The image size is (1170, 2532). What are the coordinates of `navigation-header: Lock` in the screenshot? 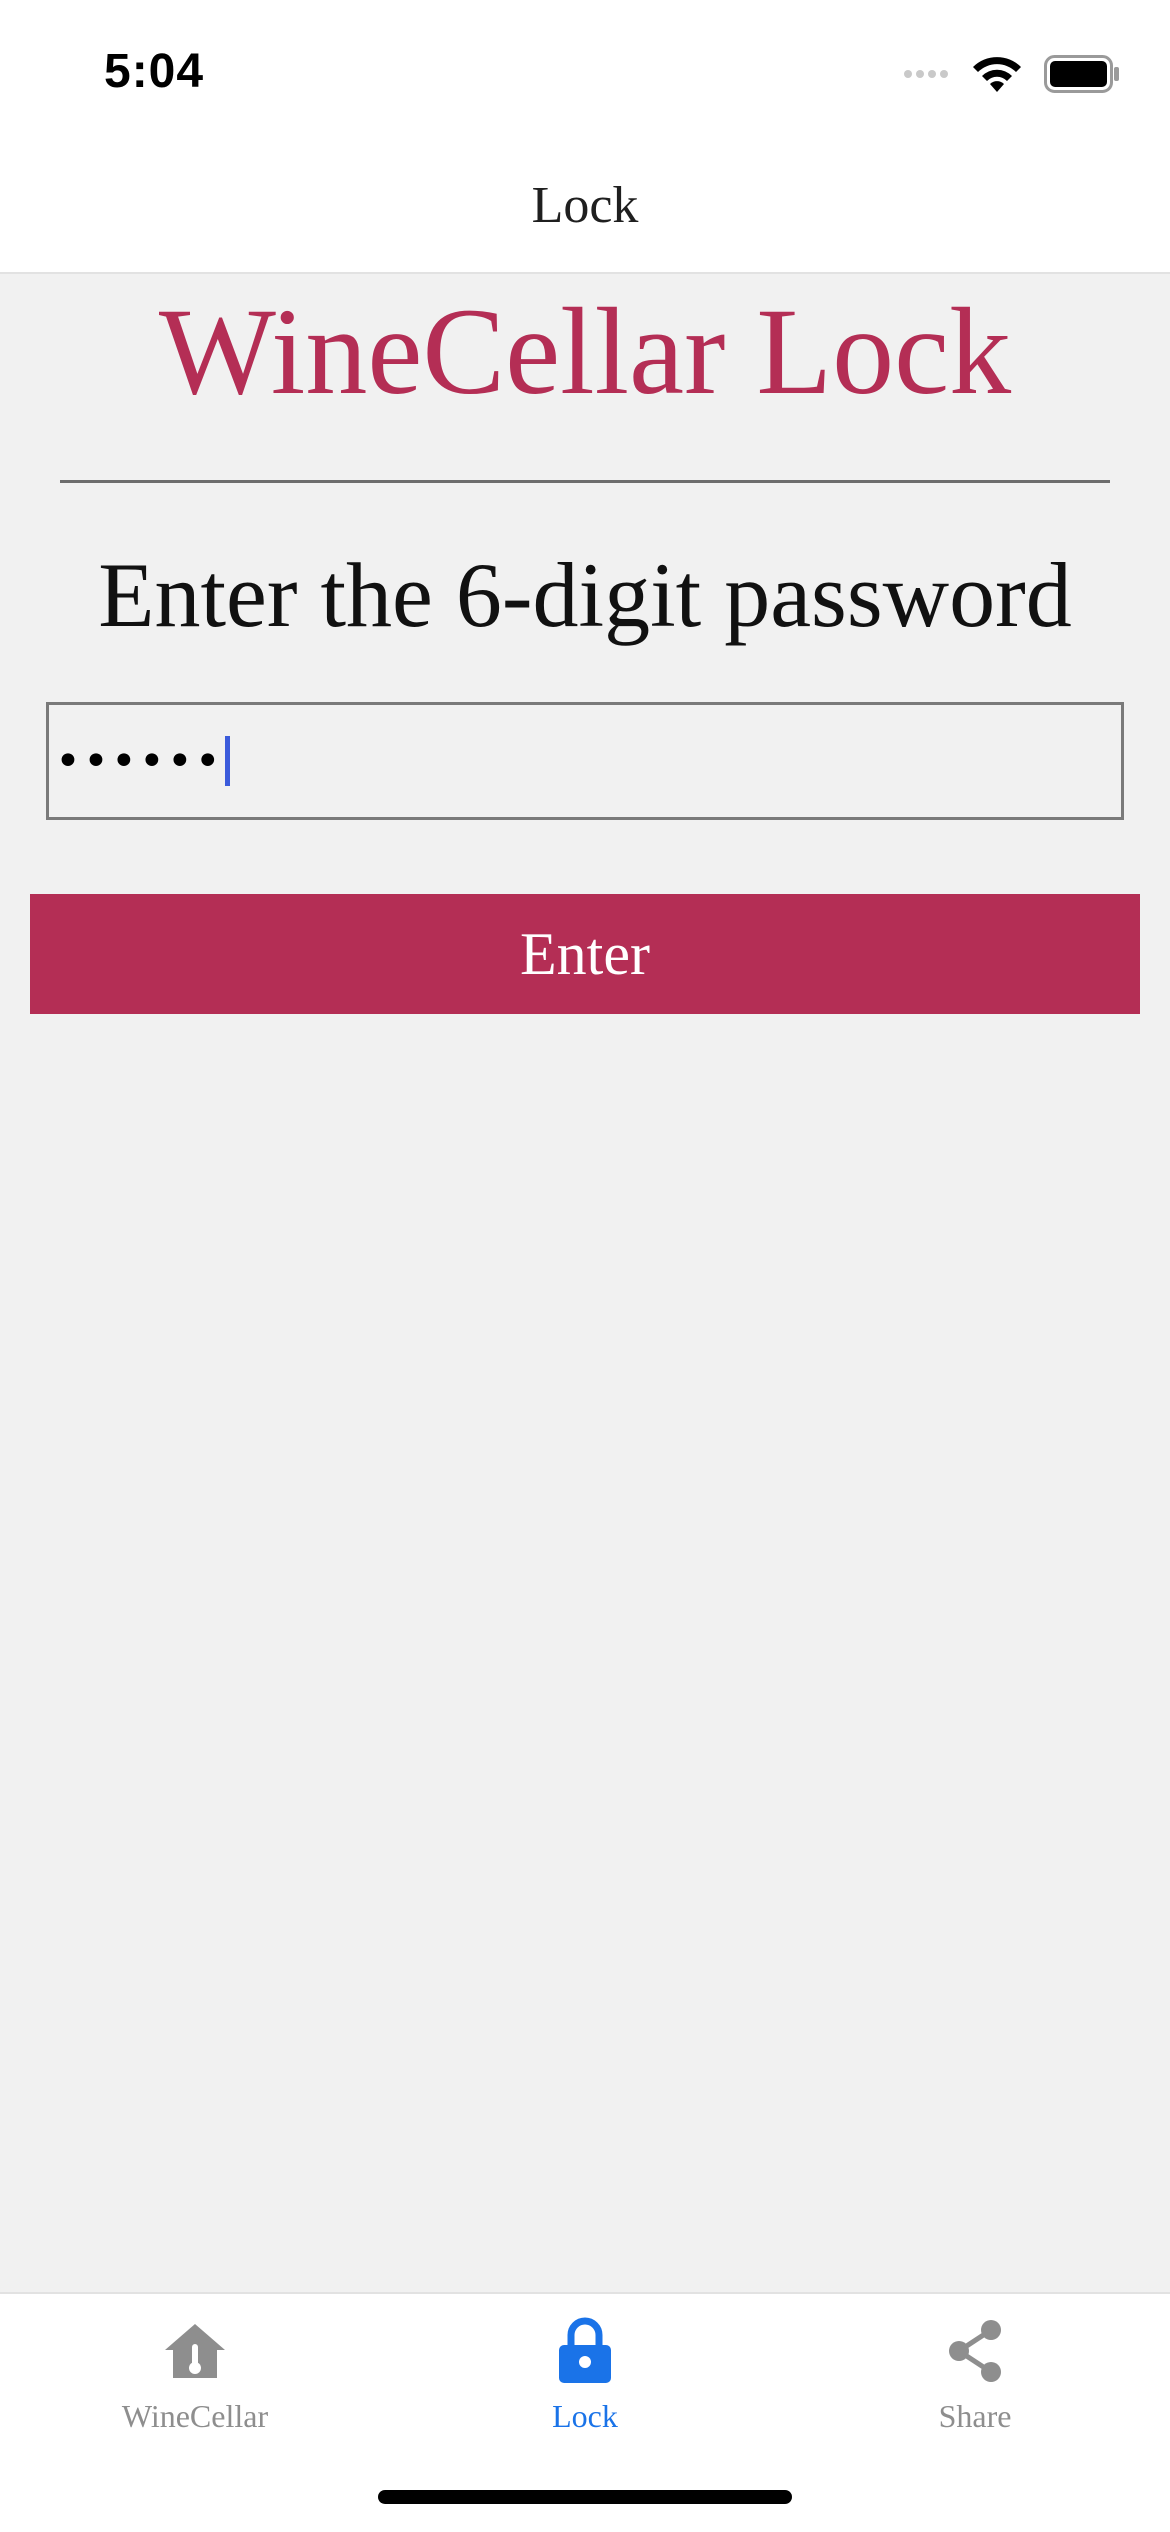 It's located at (585, 212).